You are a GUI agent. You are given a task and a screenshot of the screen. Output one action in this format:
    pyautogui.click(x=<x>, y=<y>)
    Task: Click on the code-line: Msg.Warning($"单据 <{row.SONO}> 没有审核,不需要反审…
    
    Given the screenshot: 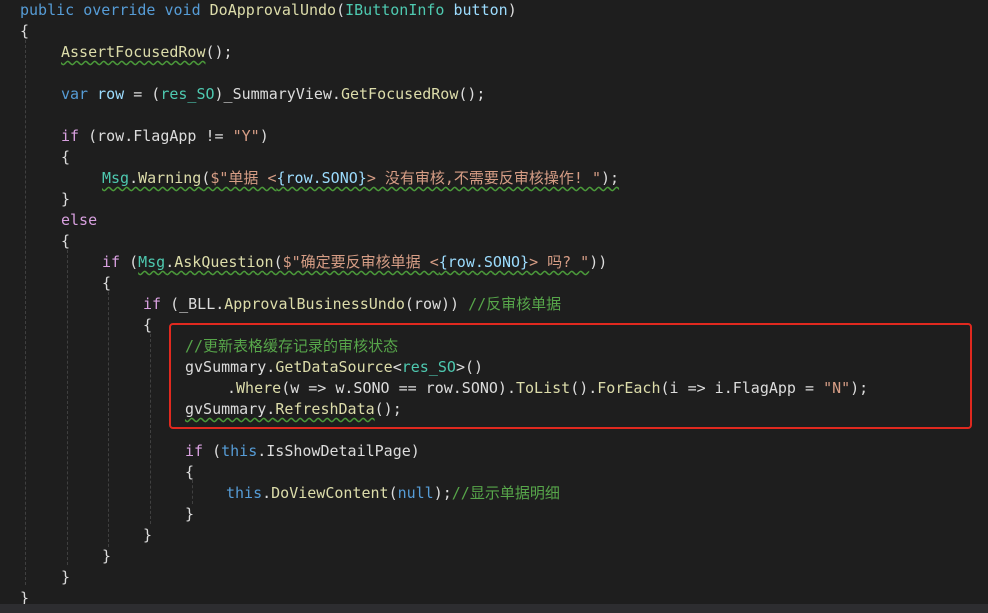 What is the action you would take?
    pyautogui.click(x=360, y=178)
    